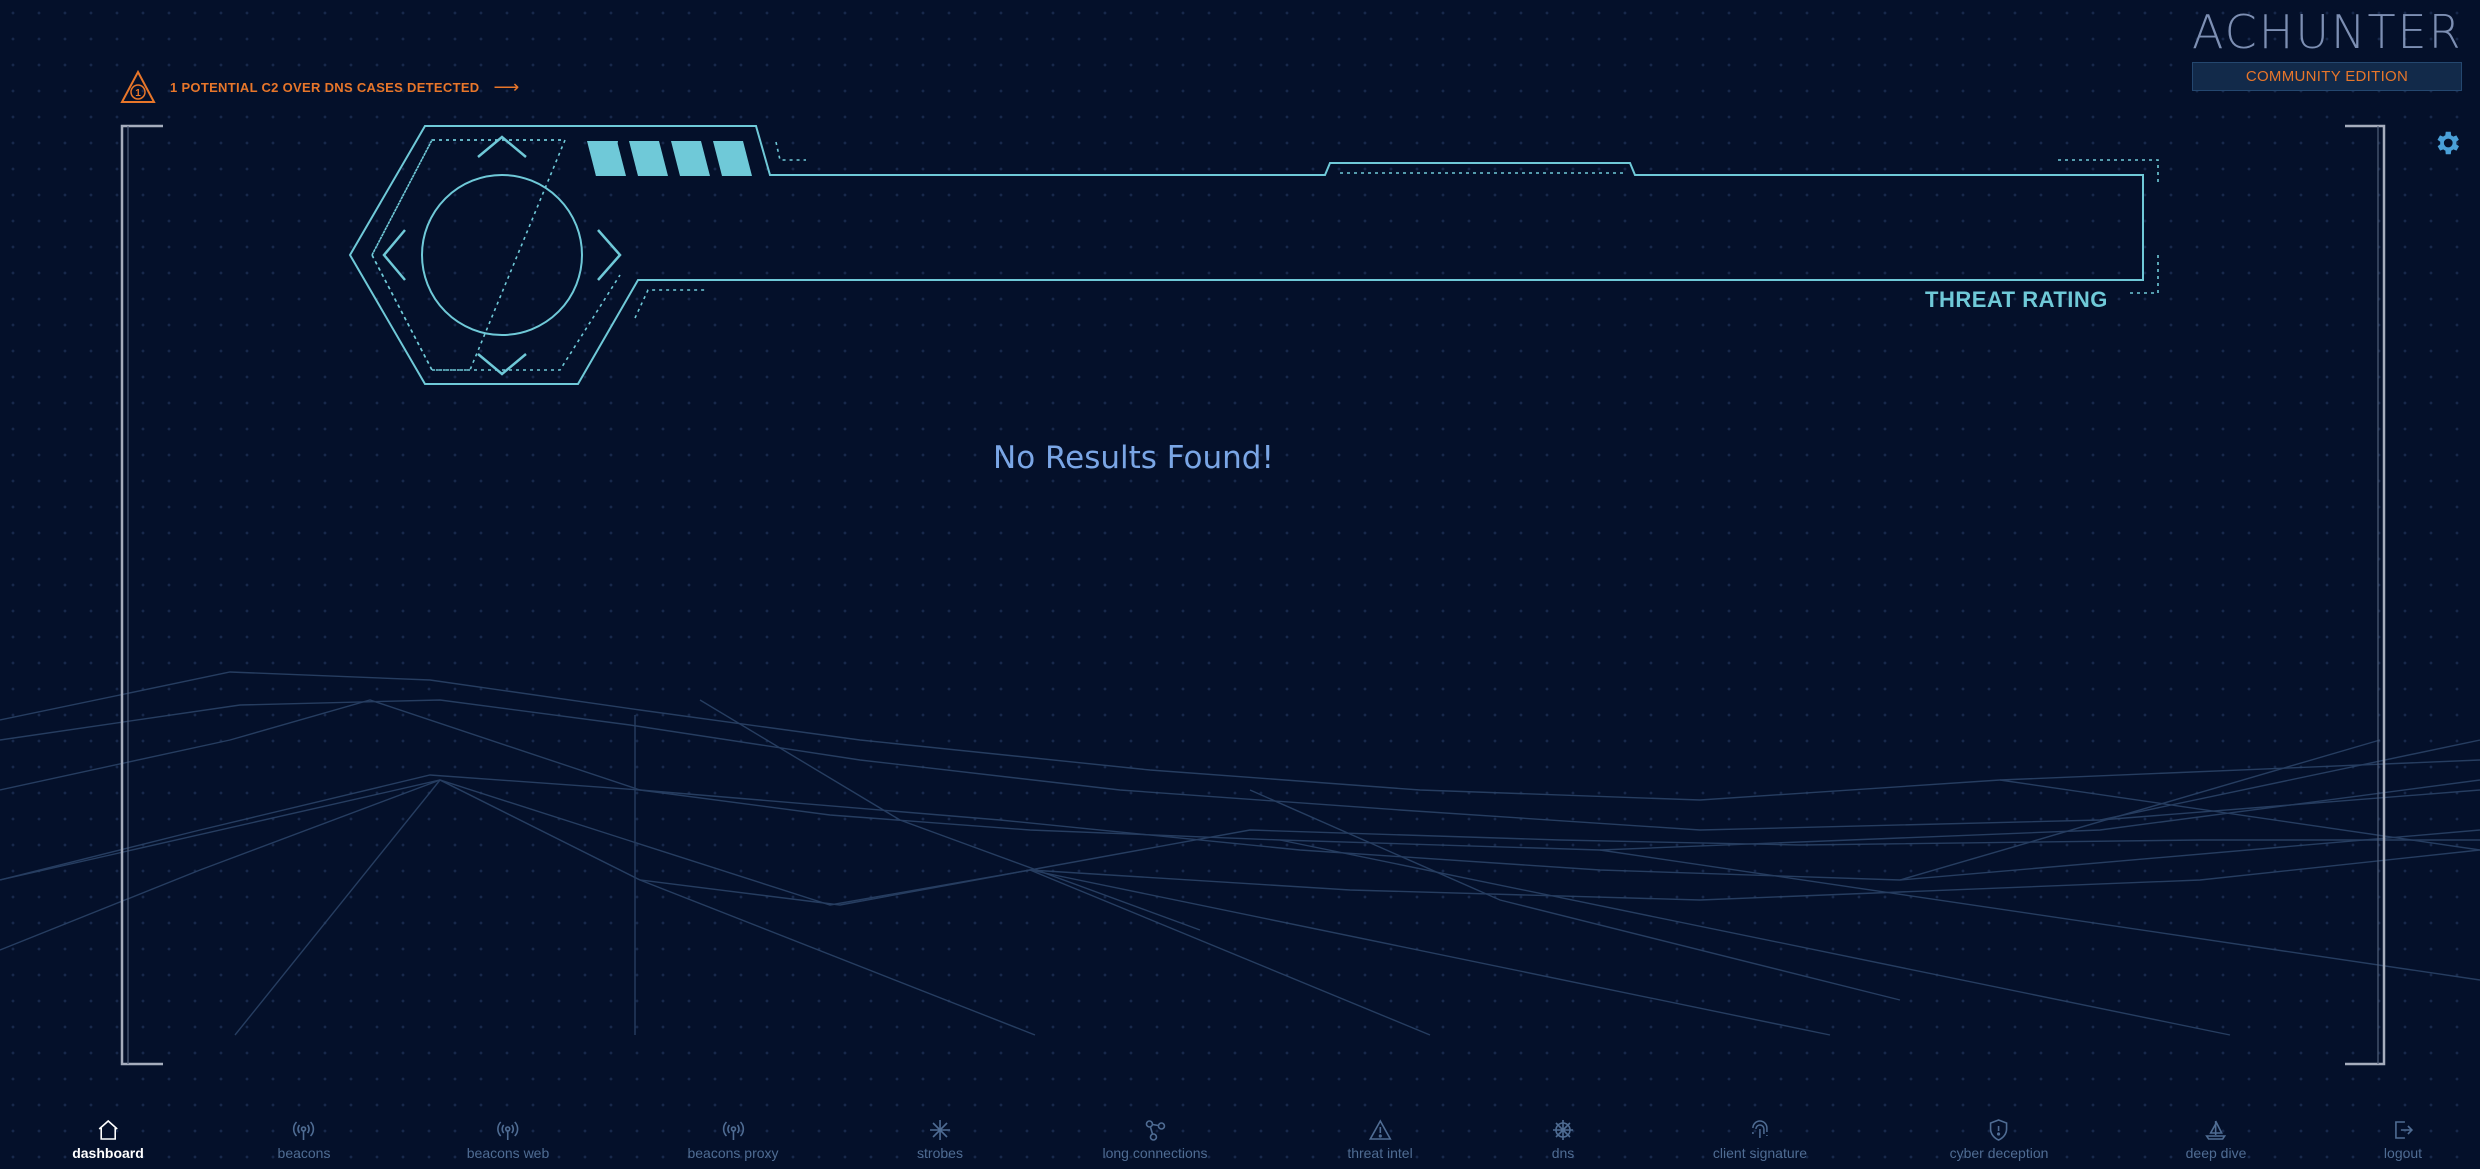  What do you see at coordinates (1999, 1130) in the screenshot?
I see `shield-icon` at bounding box center [1999, 1130].